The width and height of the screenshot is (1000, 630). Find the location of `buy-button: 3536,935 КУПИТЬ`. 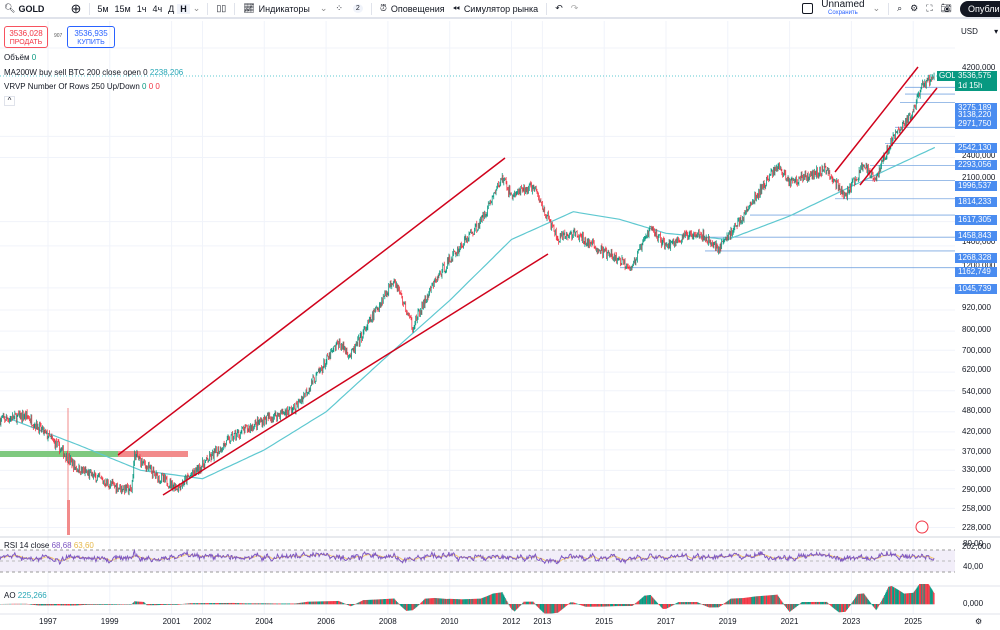

buy-button: 3536,935 КУПИТЬ is located at coordinates (91, 37).